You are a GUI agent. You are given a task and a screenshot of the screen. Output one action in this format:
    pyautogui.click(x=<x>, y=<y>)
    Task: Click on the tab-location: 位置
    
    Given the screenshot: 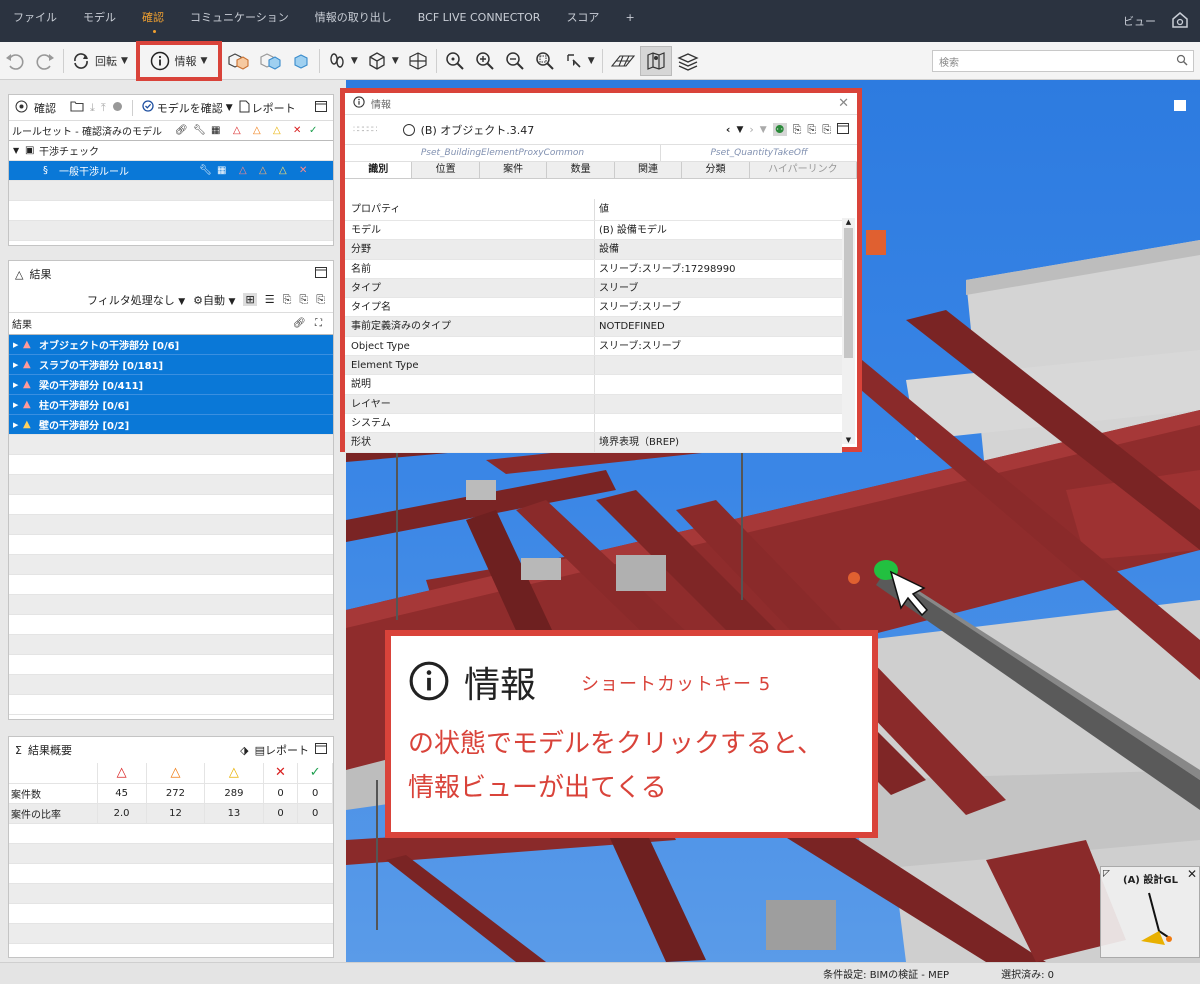 What is the action you would take?
    pyautogui.click(x=446, y=170)
    